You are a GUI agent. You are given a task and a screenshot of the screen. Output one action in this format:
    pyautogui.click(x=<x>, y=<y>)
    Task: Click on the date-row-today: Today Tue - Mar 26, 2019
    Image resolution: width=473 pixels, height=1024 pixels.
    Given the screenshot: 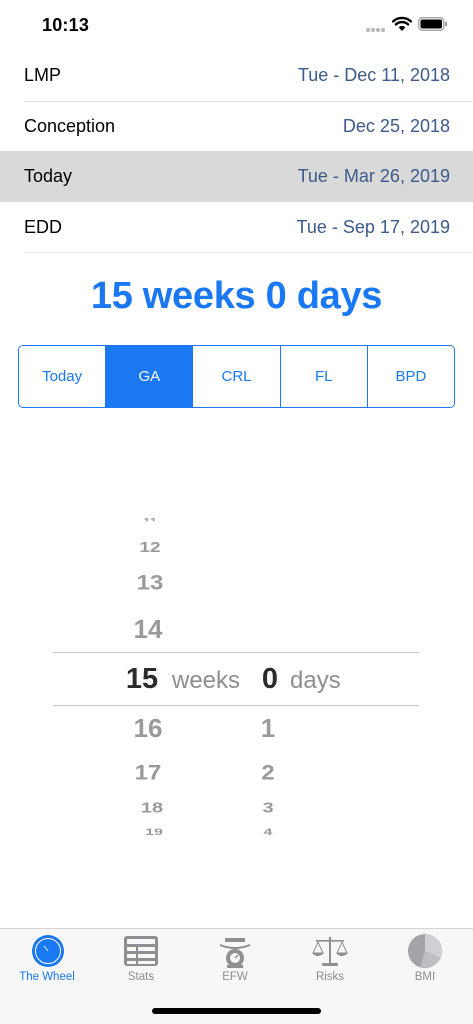 What is the action you would take?
    pyautogui.click(x=236, y=176)
    